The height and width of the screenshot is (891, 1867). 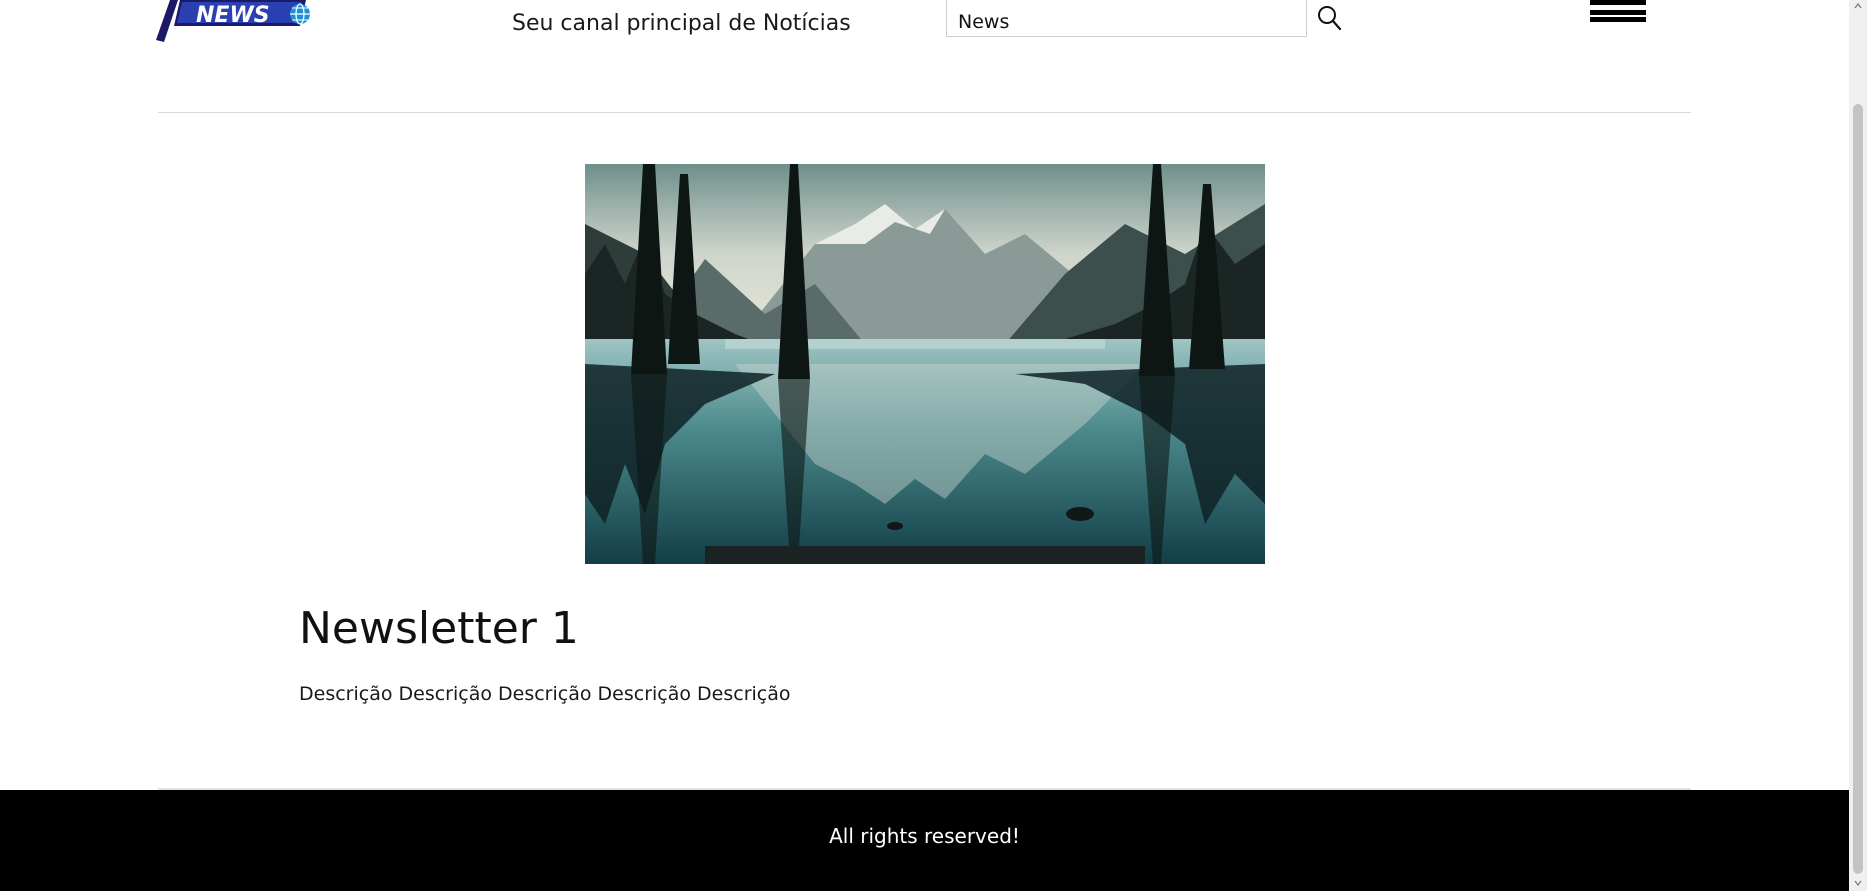 What do you see at coordinates (1619, 12) in the screenshot?
I see `hamburger-menu-button` at bounding box center [1619, 12].